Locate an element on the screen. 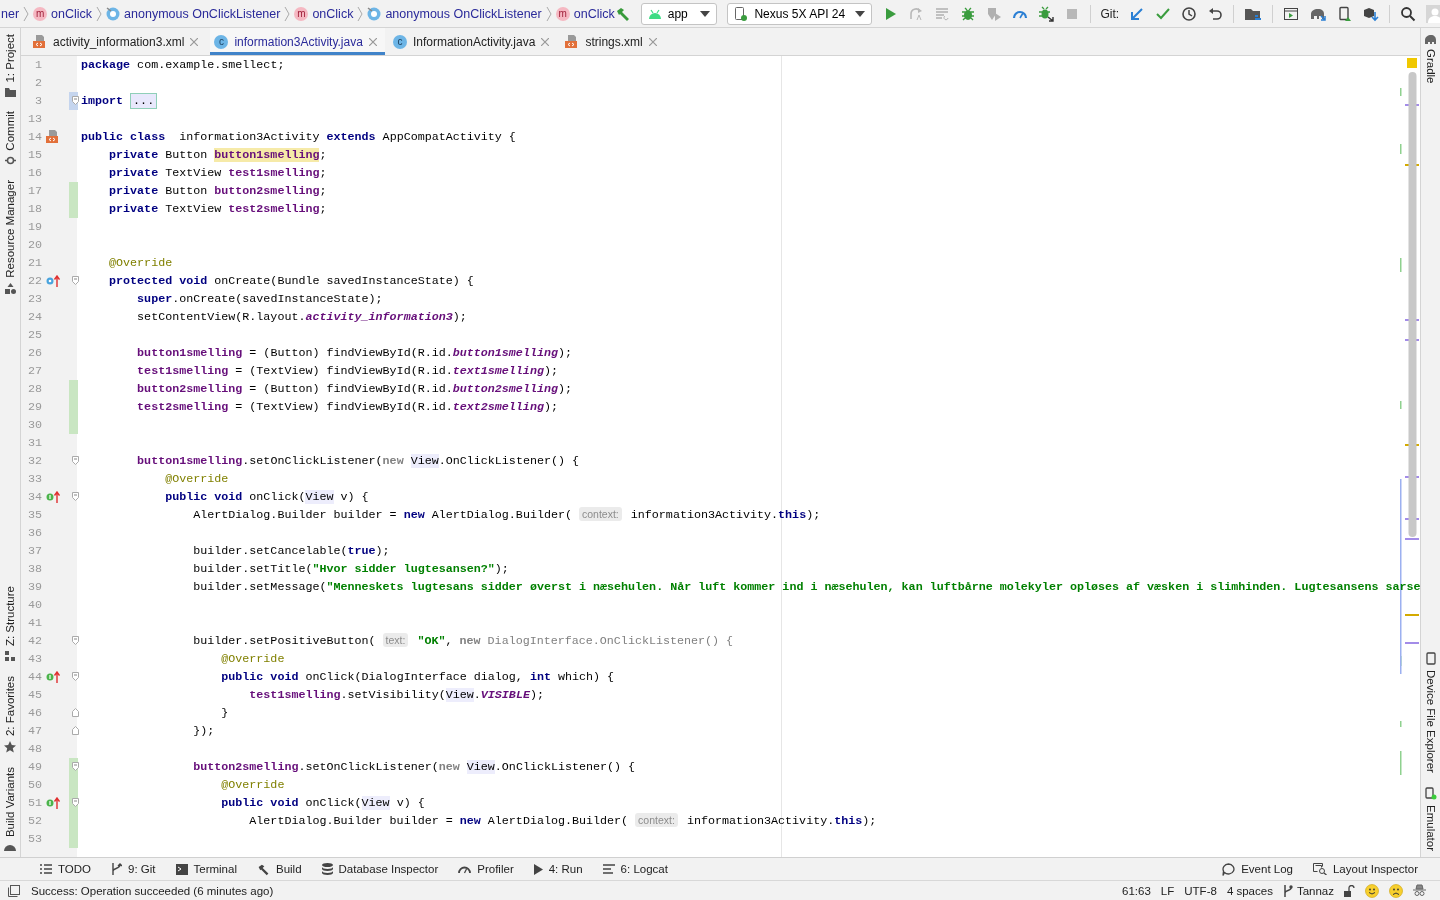 Image resolution: width=1440 pixels, height=900 pixels. git-branch-widget: Tannaz is located at coordinates (1308, 890).